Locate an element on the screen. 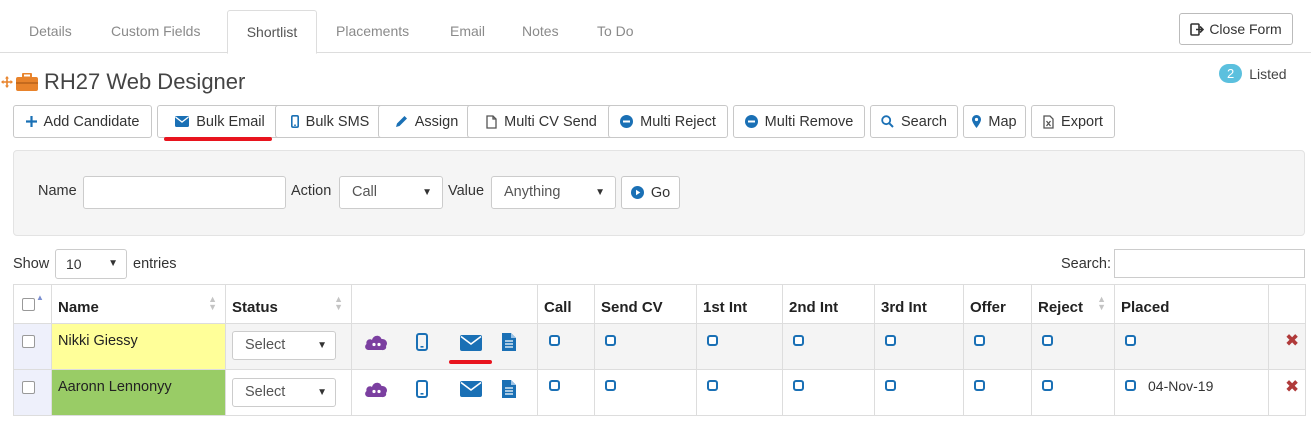 Image resolution: width=1311 pixels, height=423 pixels. column-header-call: Call is located at coordinates (566, 304).